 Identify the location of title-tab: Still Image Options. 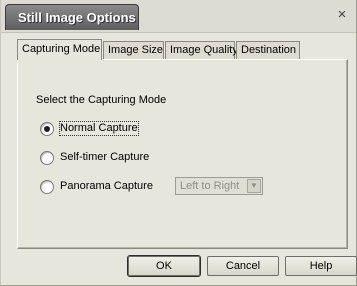
(72, 17).